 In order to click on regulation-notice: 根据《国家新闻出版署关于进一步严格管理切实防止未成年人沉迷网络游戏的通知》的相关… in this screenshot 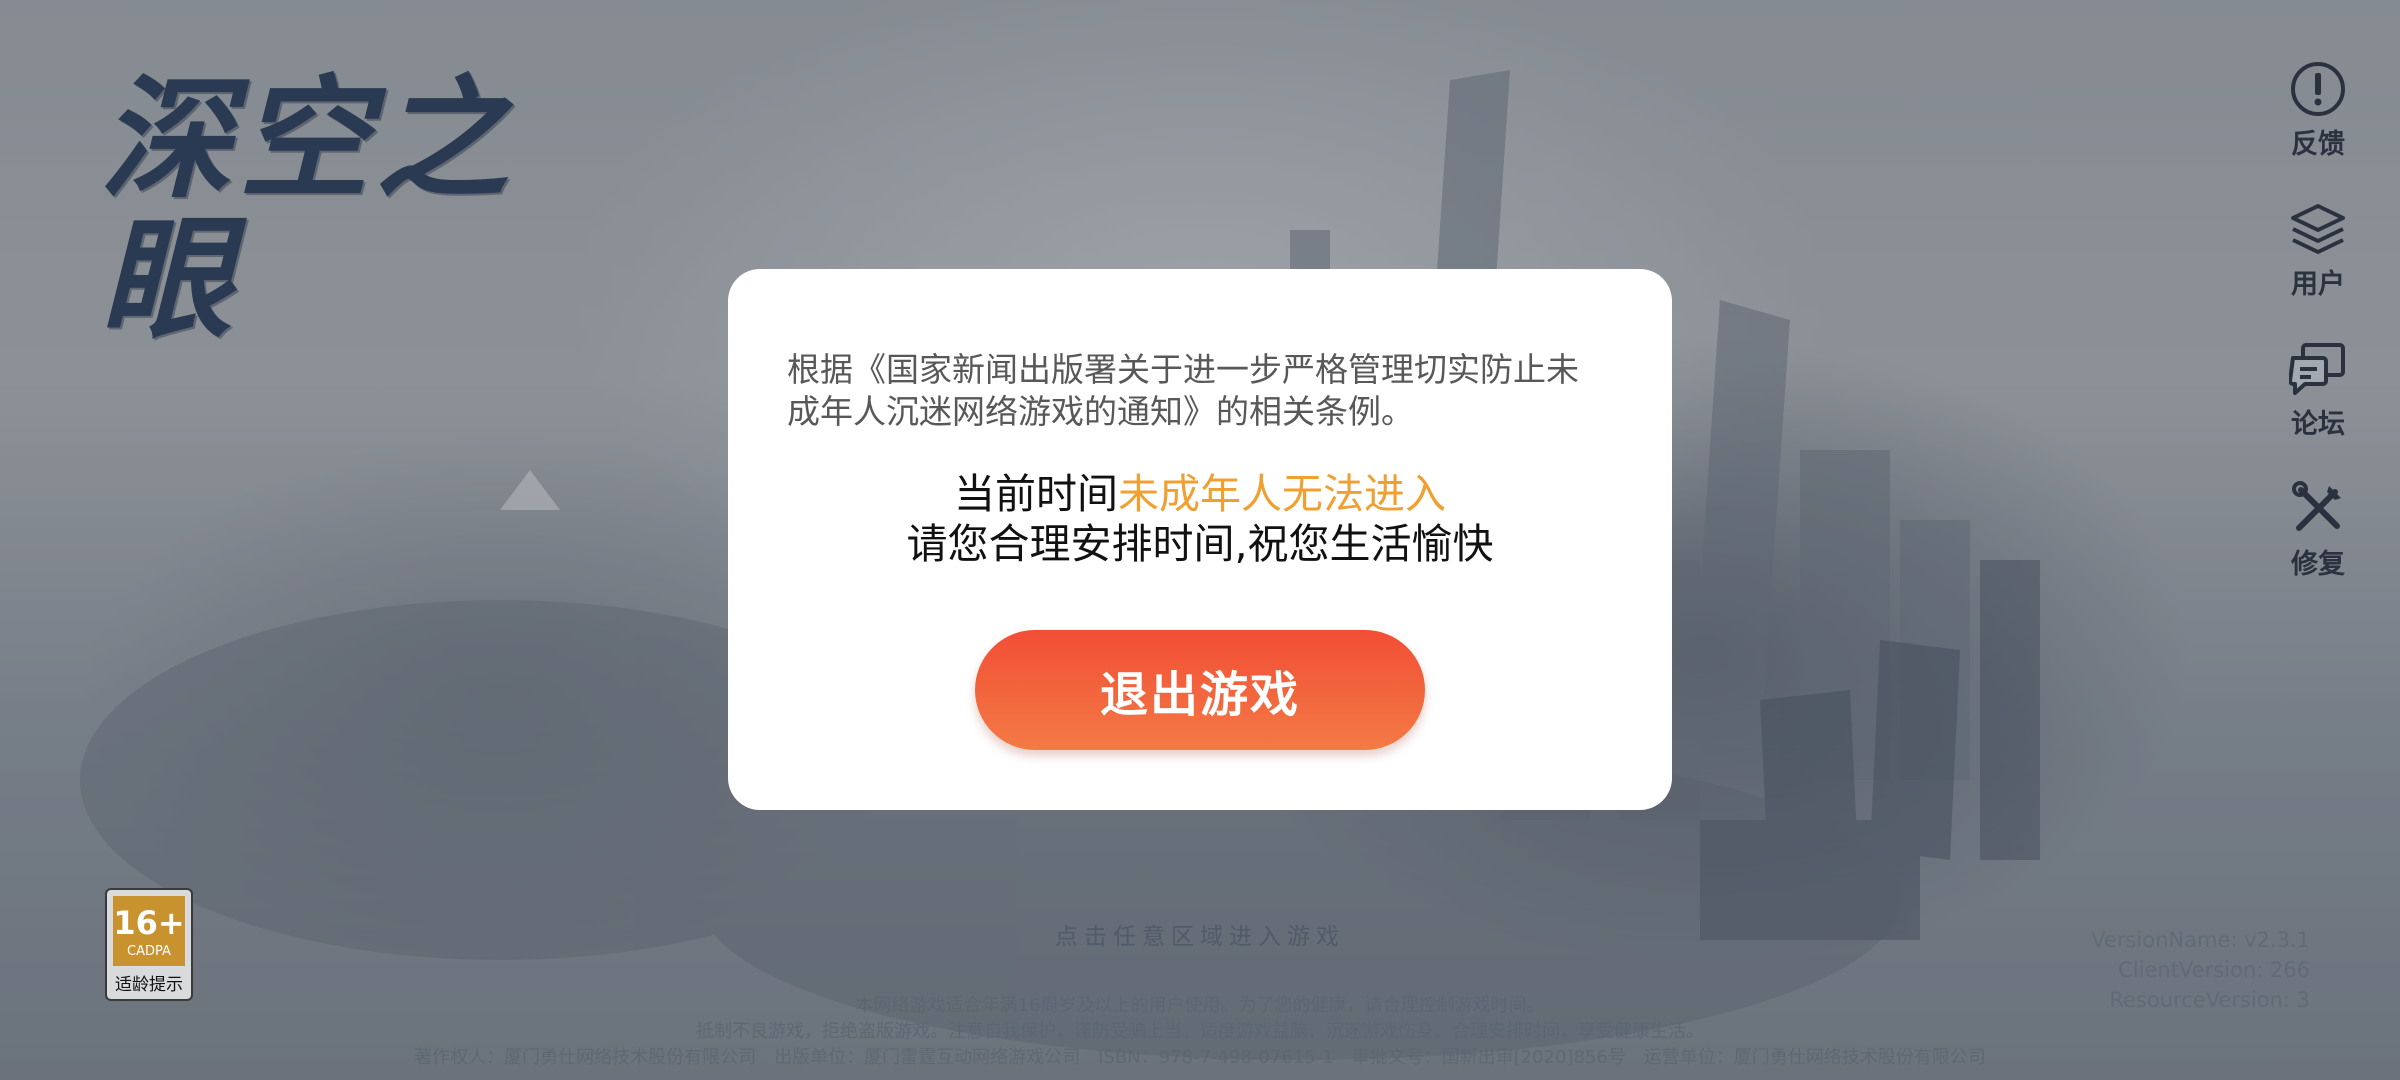, I will do `click(1183, 390)`.